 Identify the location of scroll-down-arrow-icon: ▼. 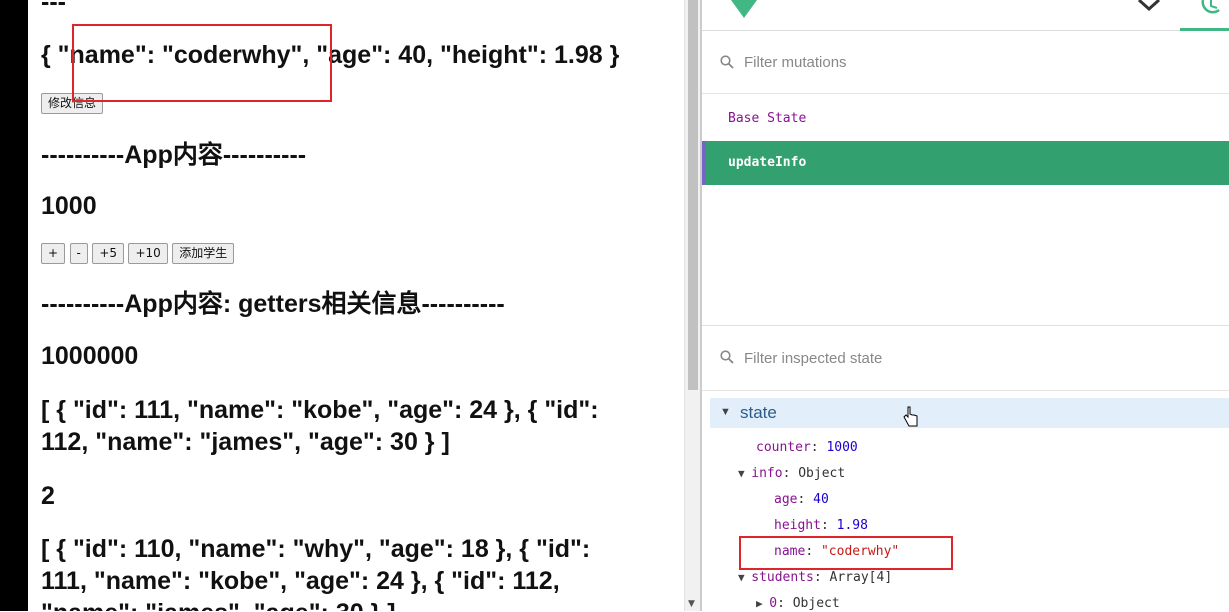
(691, 604).